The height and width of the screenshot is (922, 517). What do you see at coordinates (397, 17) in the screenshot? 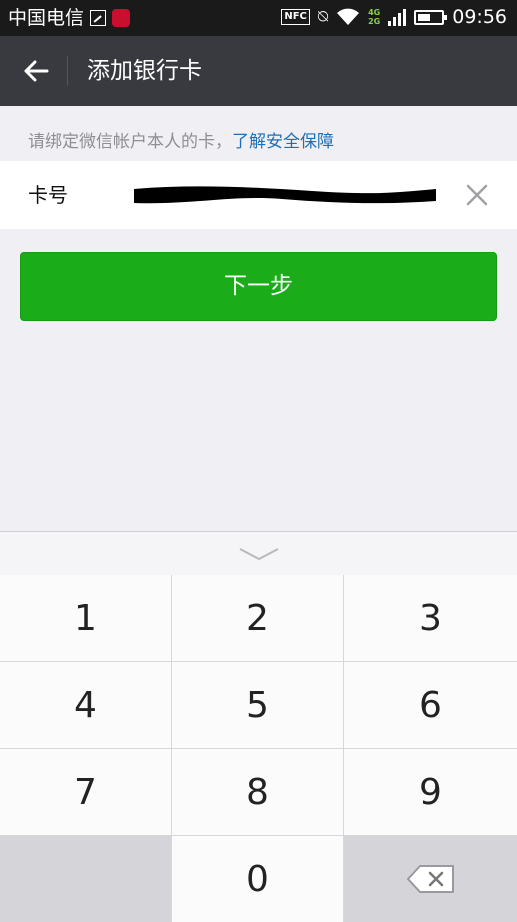
I see `signal-icon` at bounding box center [397, 17].